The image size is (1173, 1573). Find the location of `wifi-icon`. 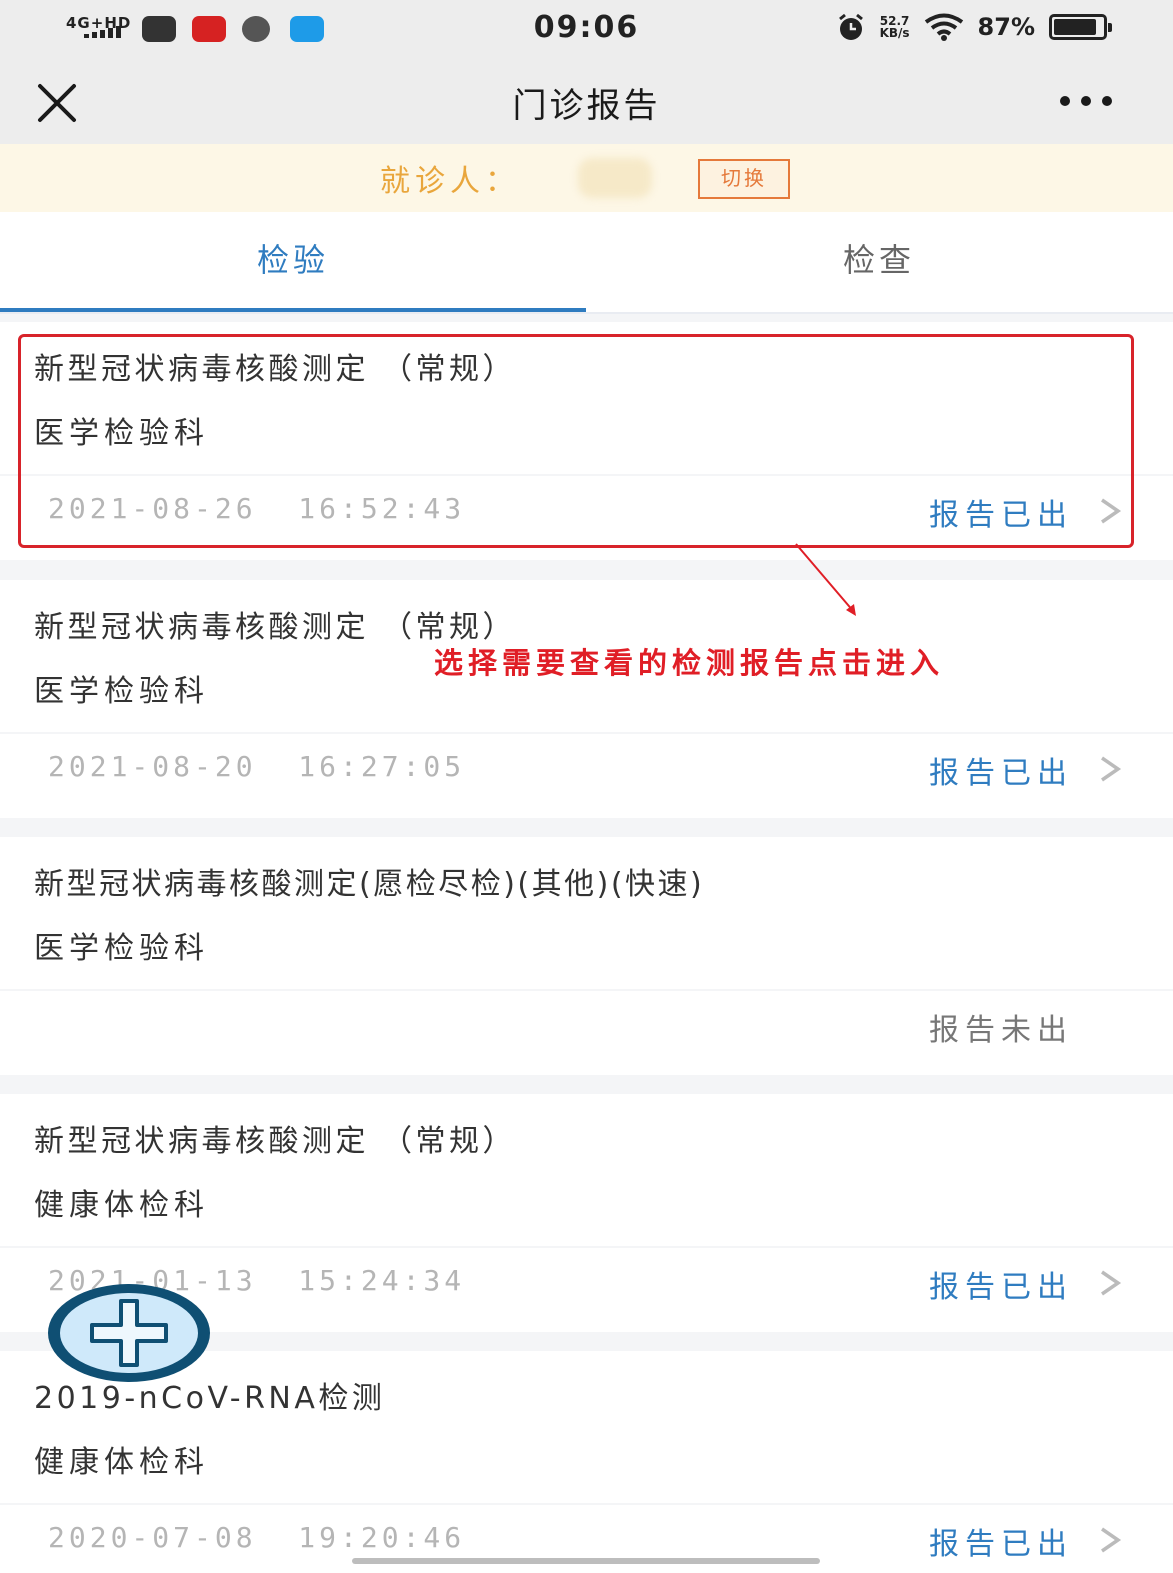

wifi-icon is located at coordinates (943, 27).